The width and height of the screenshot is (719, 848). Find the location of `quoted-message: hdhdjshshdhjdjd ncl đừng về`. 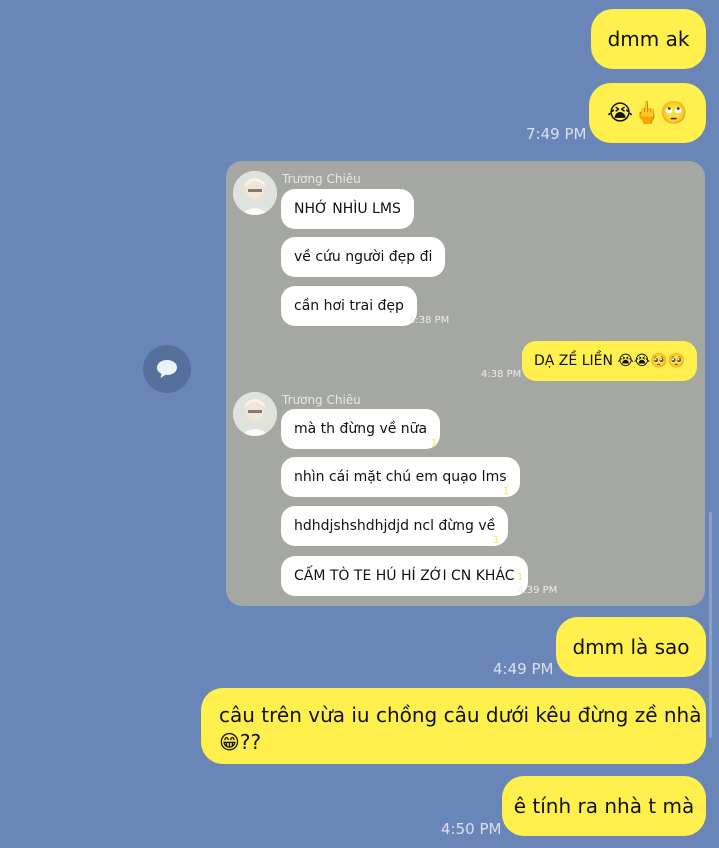

quoted-message: hdhdjshshdhjdjd ncl đừng về is located at coordinates (395, 526).